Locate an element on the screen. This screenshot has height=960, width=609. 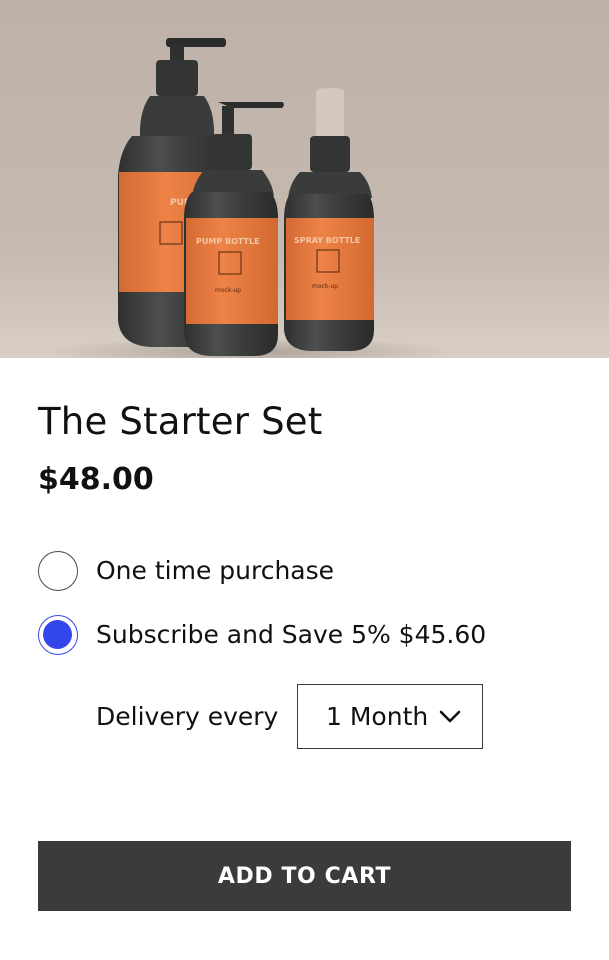
one-time-radio is located at coordinates (58, 570).